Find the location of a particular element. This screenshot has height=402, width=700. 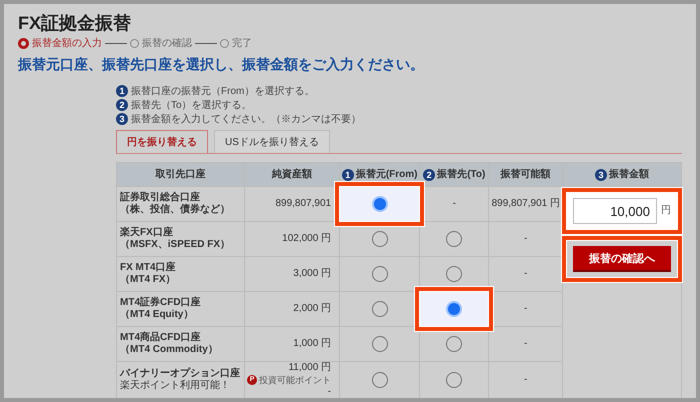

tab: USドルを振り替える is located at coordinates (272, 141).